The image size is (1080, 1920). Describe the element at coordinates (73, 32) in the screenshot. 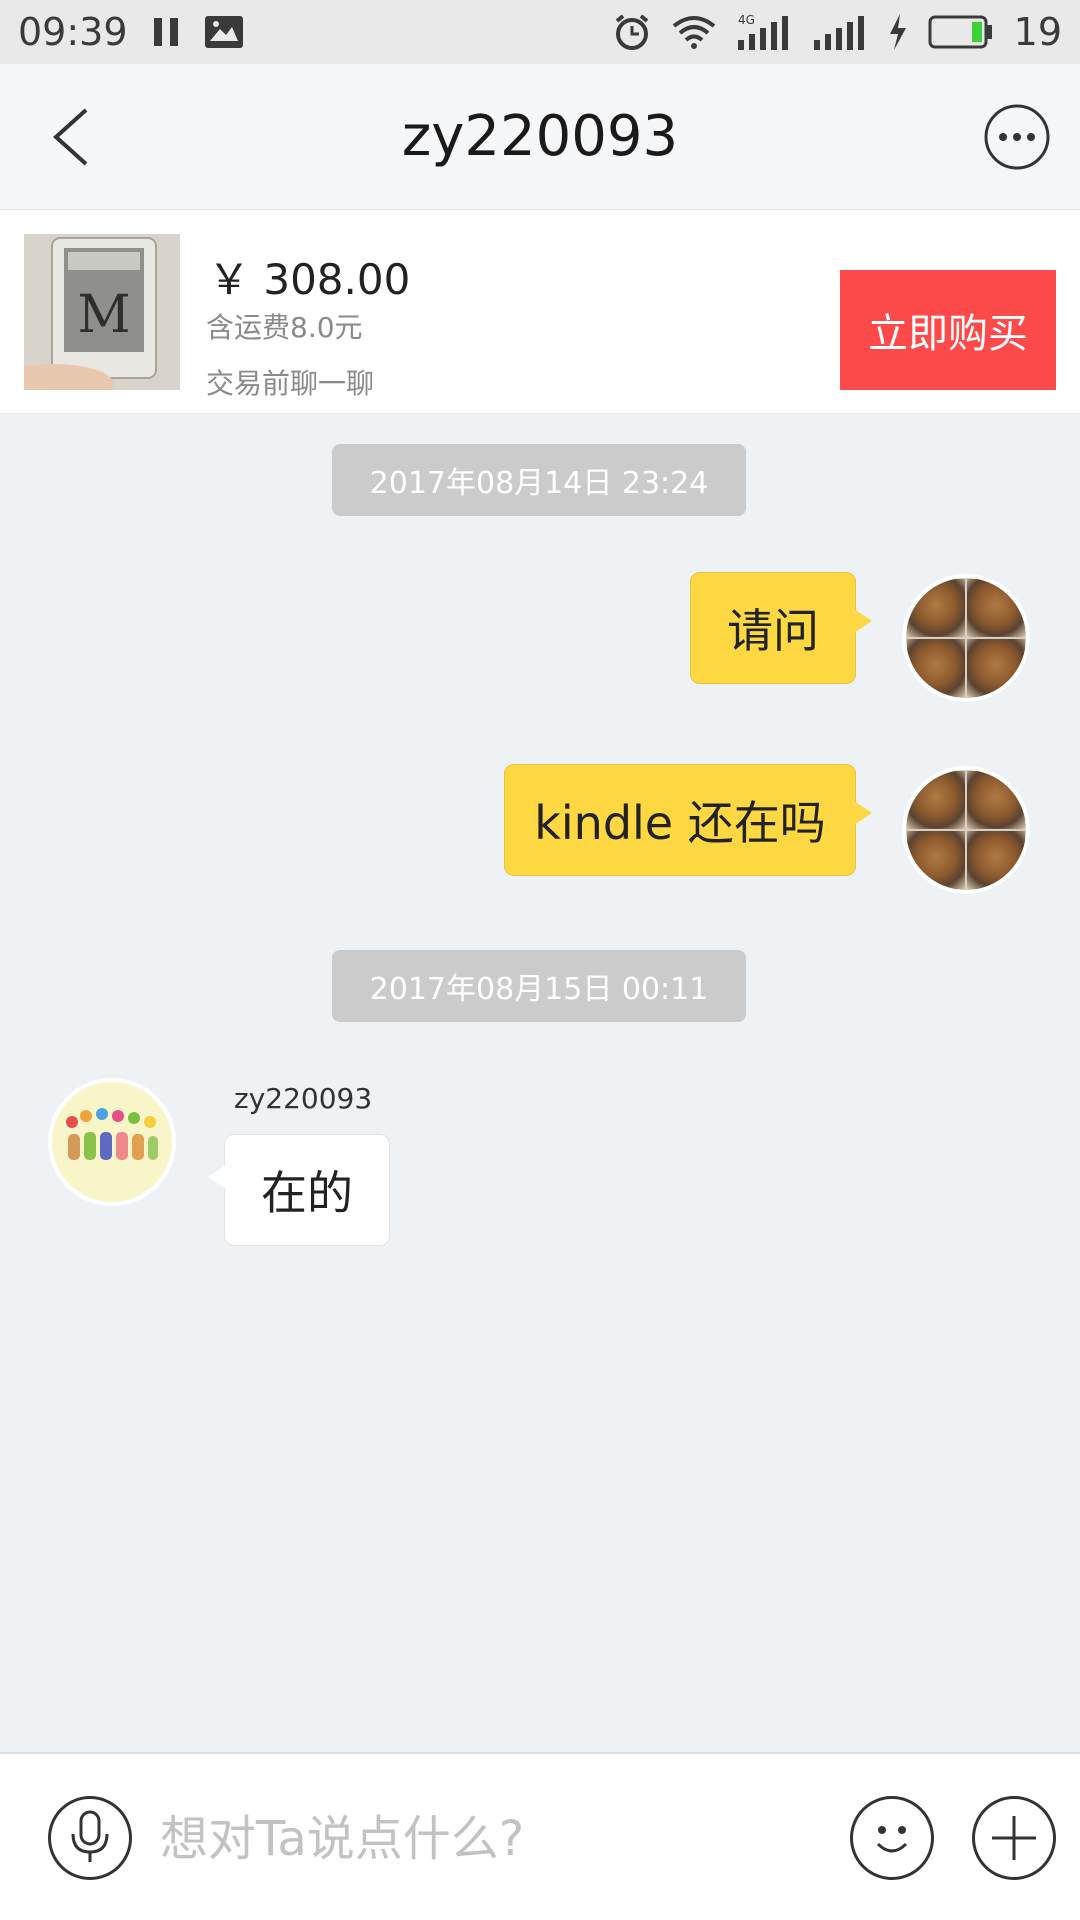

I see `status-time: 09:39` at that location.